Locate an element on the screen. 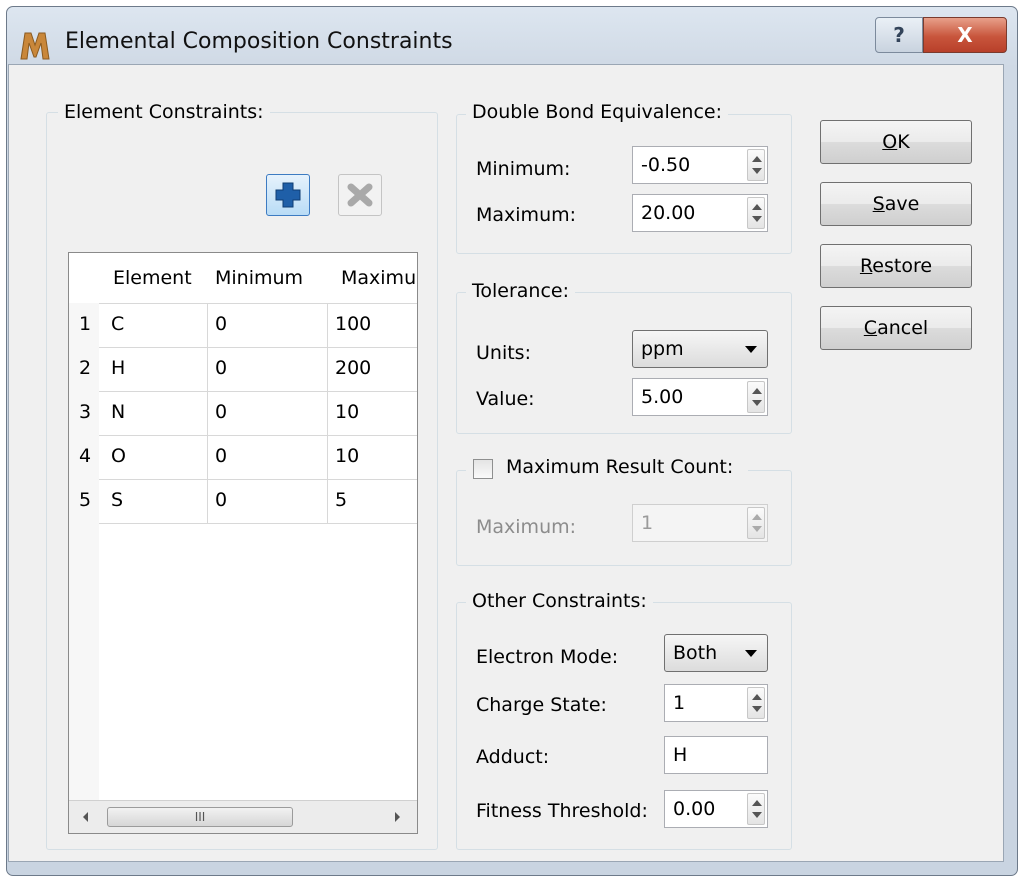 The height and width of the screenshot is (884, 1026). chevron-down-icon is located at coordinates (751, 653).